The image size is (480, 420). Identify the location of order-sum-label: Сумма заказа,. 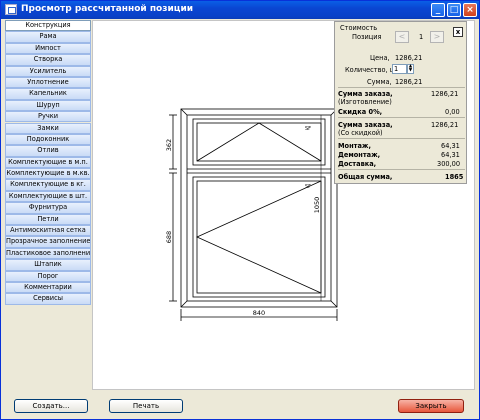
(365, 94).